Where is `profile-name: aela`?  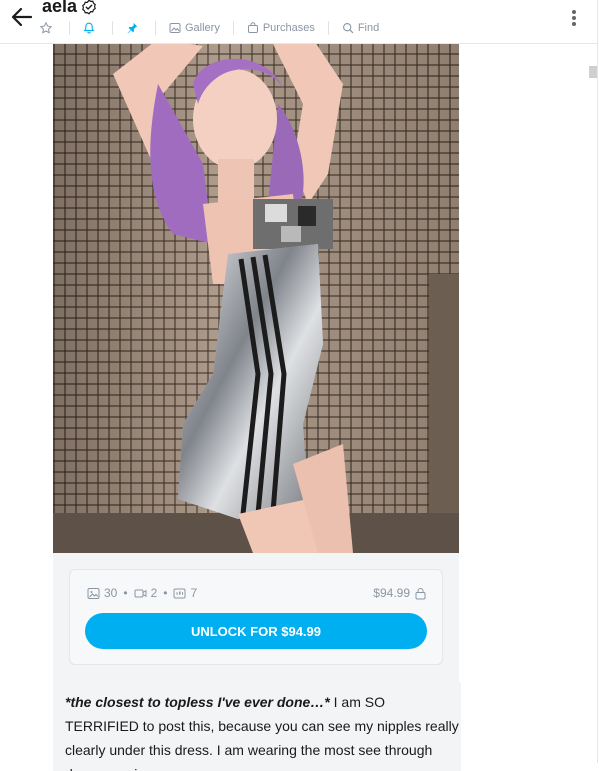
profile-name: aela is located at coordinates (60, 8).